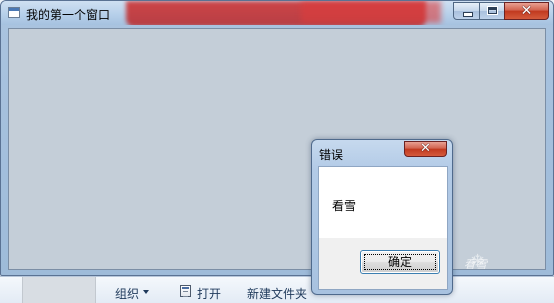 This screenshot has width=554, height=303. What do you see at coordinates (468, 14) in the screenshot?
I see `minimize-icon` at bounding box center [468, 14].